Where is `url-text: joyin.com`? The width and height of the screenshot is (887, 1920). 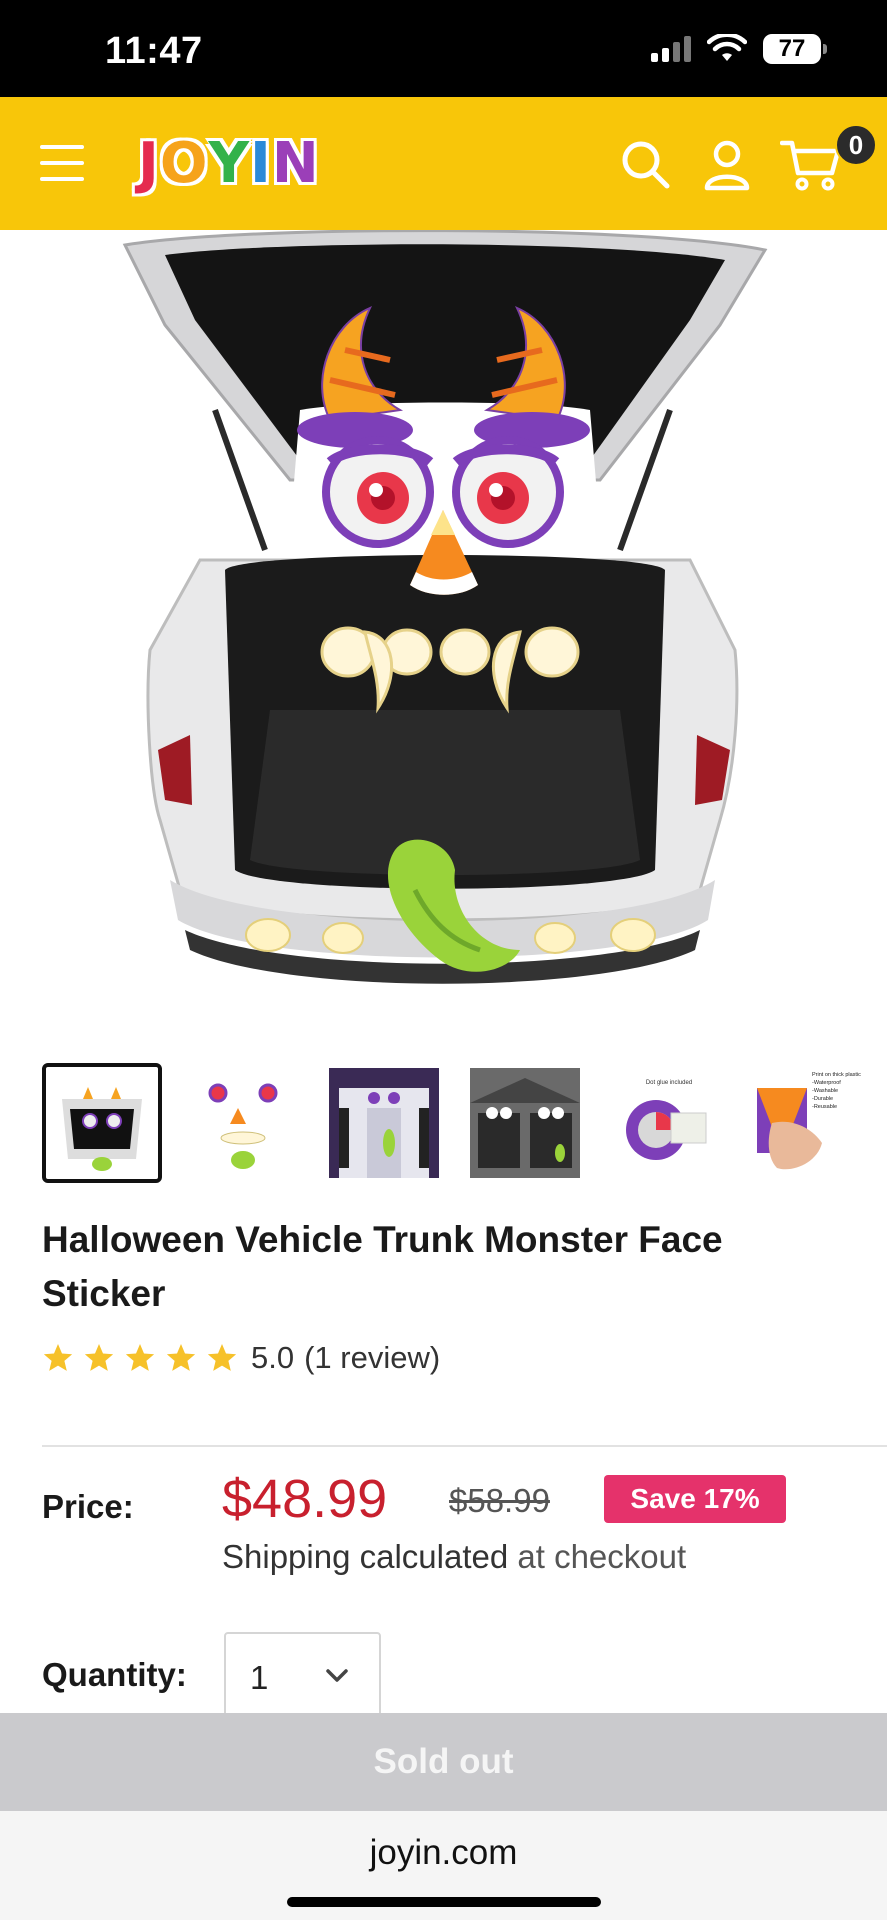
url-text: joyin.com is located at coordinates (443, 1853).